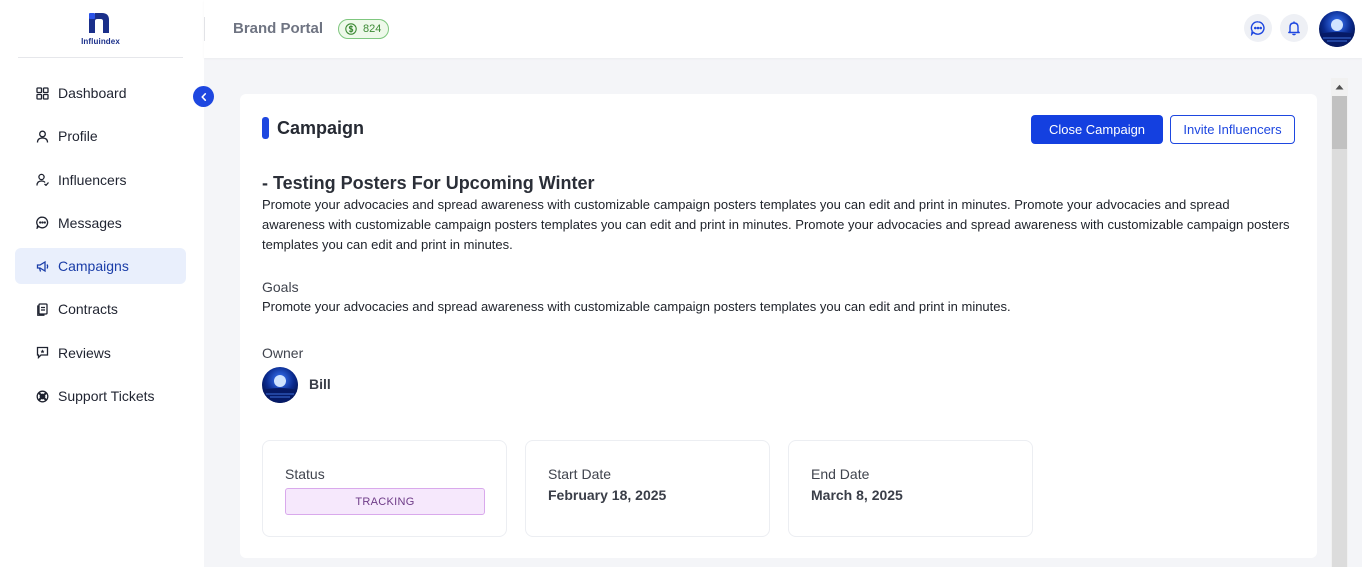  I want to click on section-title: Campaign, so click(321, 127).